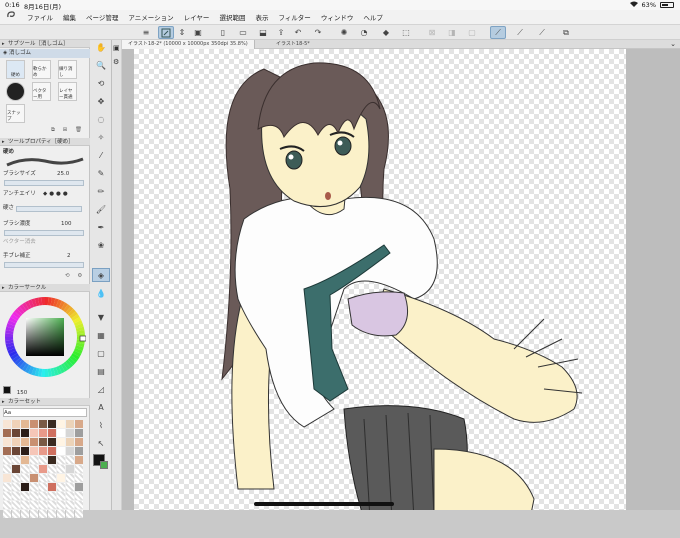 This screenshot has height=538, width=680. What do you see at coordinates (101, 83) in the screenshot?
I see `rotate-icon: ⟲` at bounding box center [101, 83].